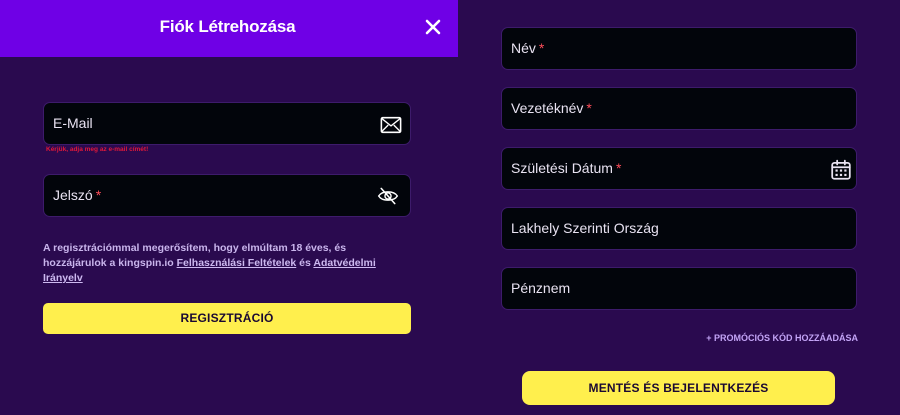 Image resolution: width=900 pixels, height=415 pixels. I want to click on surname-label: Vezetéknév *, so click(551, 108).